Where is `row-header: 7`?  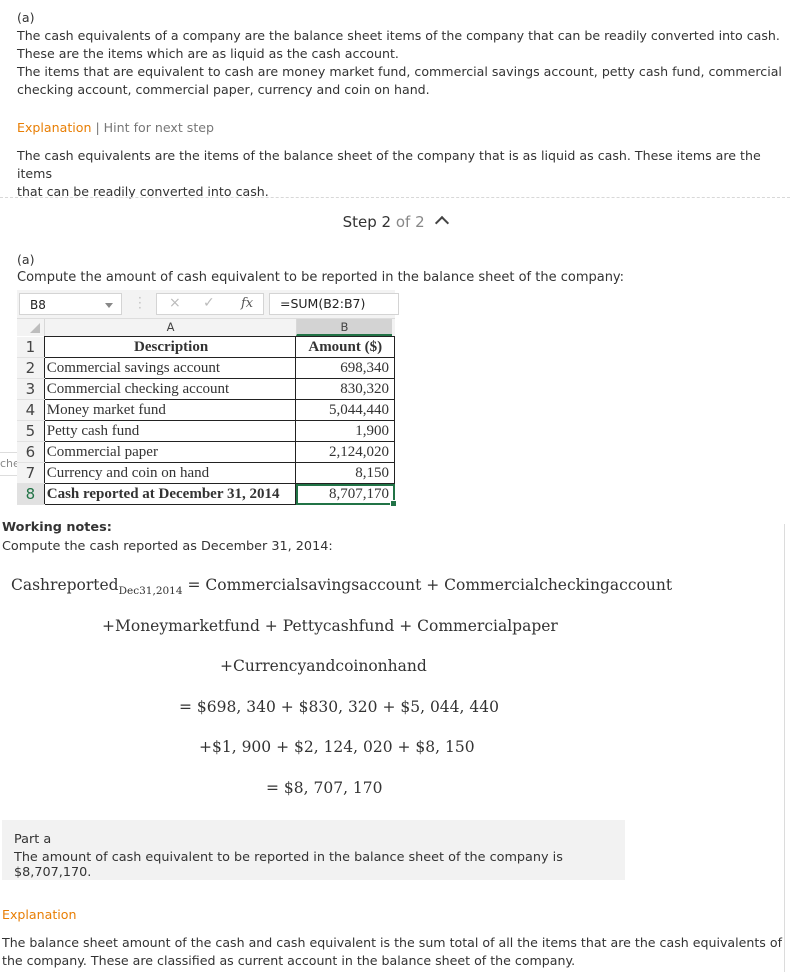 row-header: 7 is located at coordinates (31, 473).